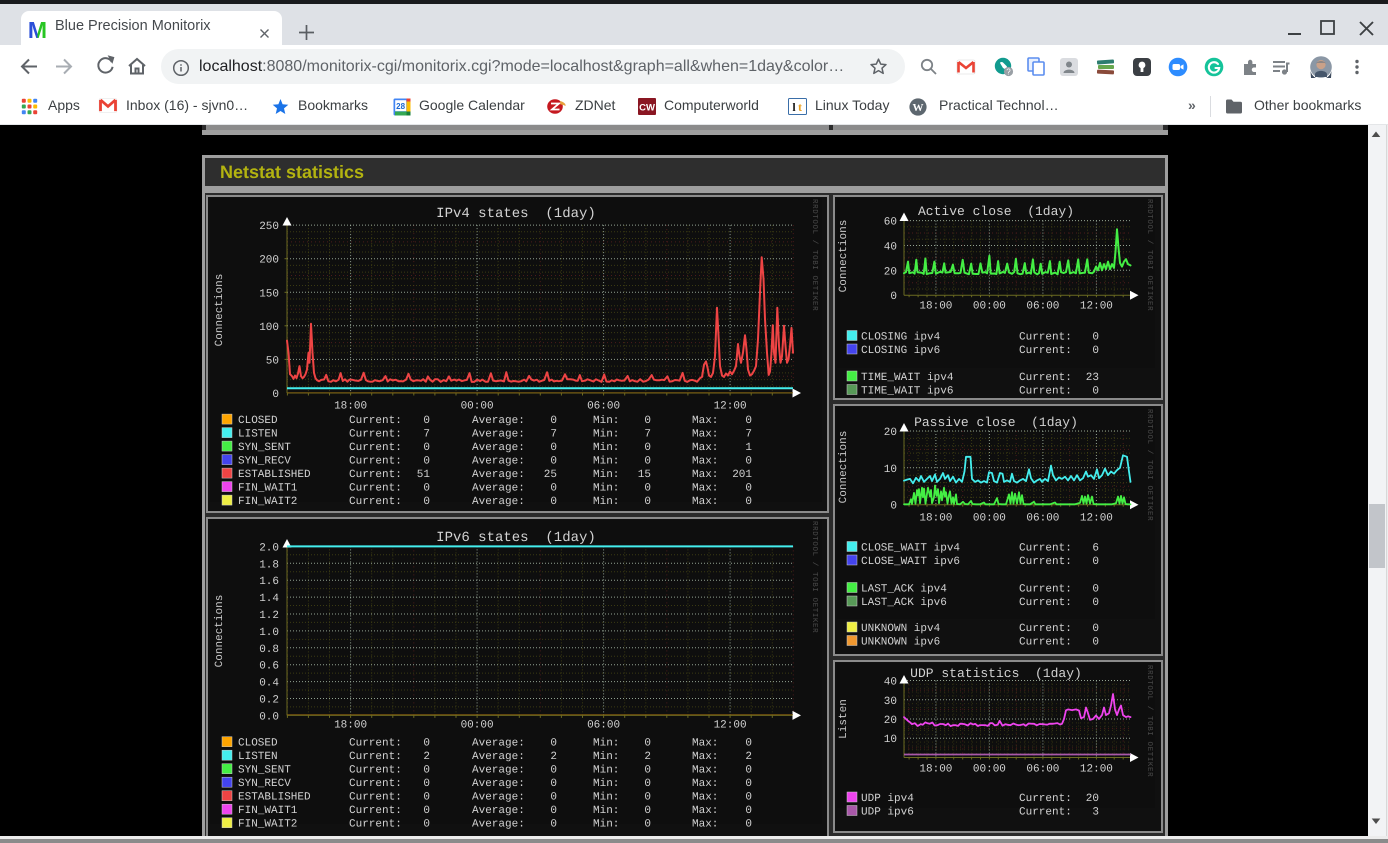  What do you see at coordinates (910, 548) in the screenshot?
I see `svg-text: CLOSE_WAIT ipv4` at bounding box center [910, 548].